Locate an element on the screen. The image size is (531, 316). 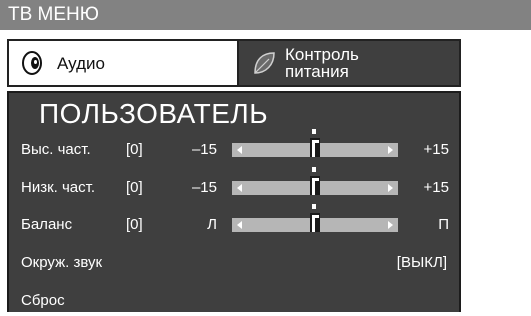
tab-power-label: Контроль питания is located at coordinates (365, 63).